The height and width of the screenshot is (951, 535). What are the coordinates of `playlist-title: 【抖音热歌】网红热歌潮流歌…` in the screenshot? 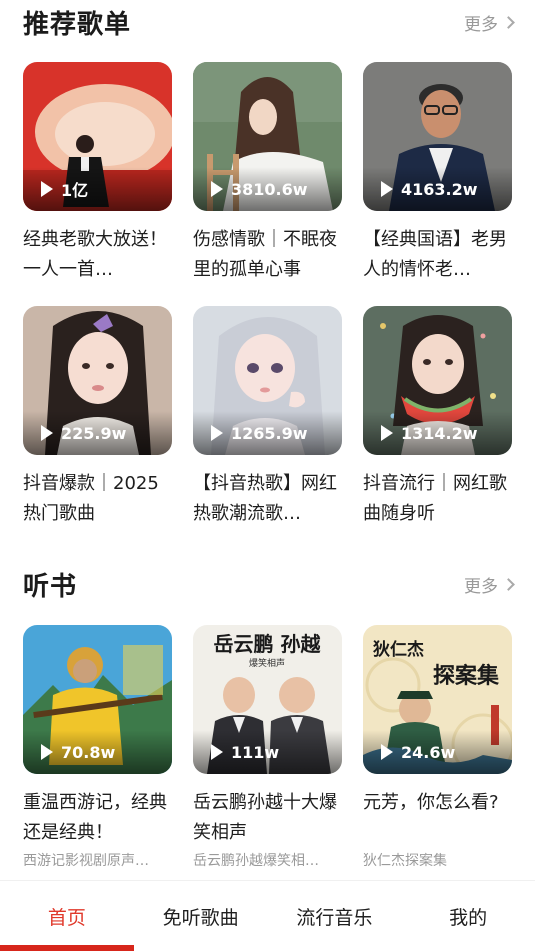 It's located at (267, 499).